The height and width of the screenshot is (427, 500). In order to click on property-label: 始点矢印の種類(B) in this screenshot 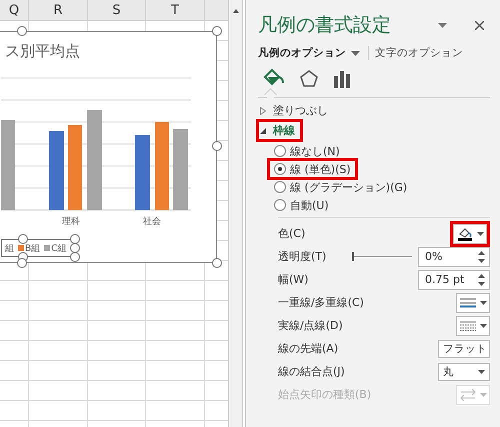, I will do `click(325, 394)`.